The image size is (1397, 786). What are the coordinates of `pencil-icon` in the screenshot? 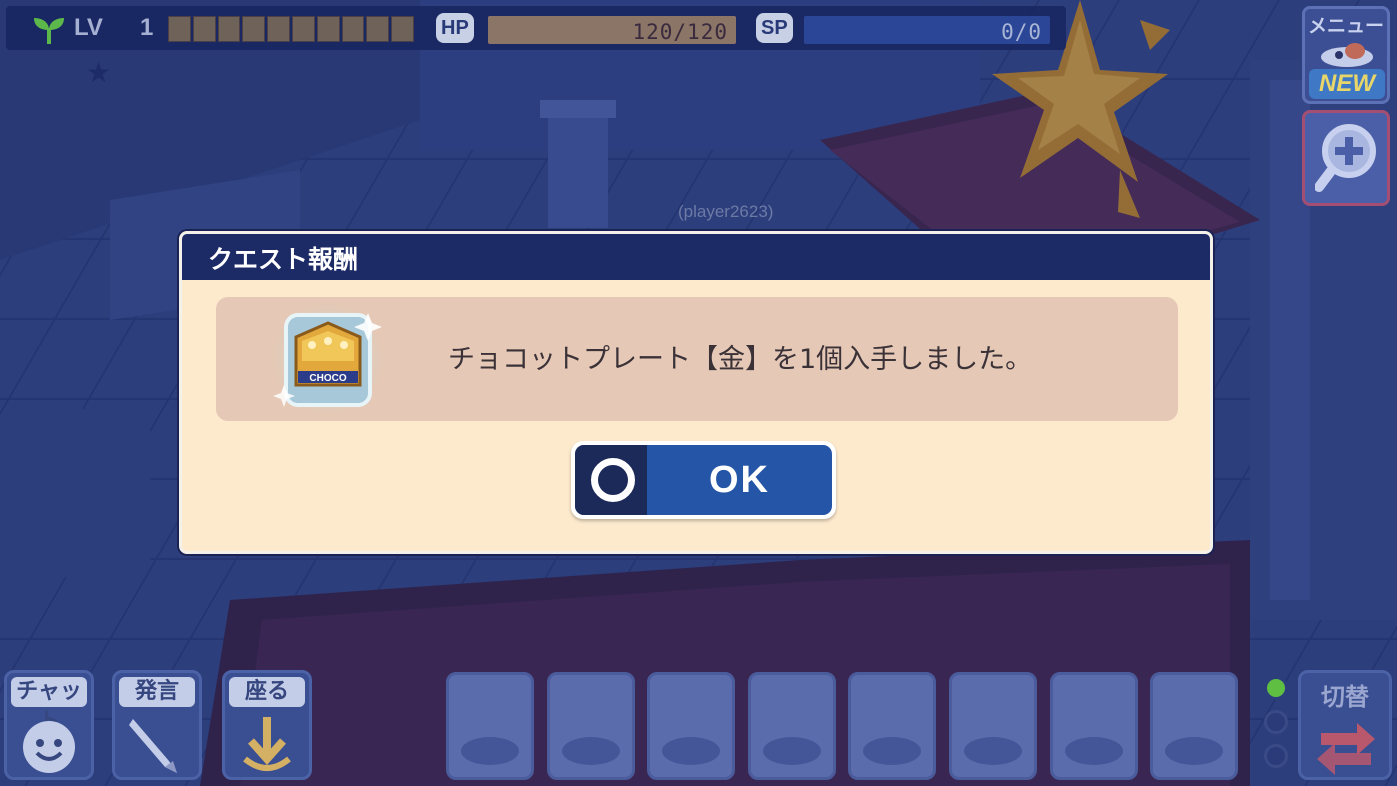 It's located at (153, 746).